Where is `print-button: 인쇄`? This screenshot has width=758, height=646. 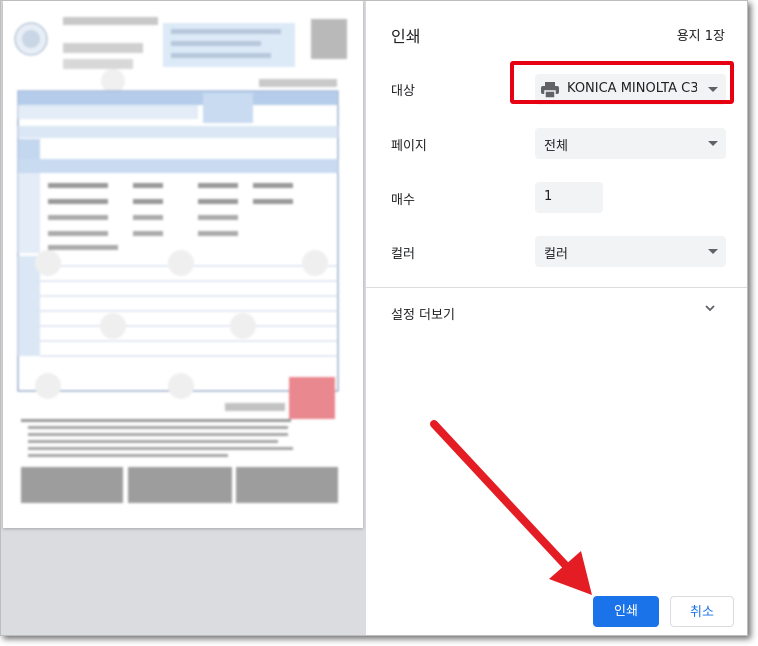 print-button: 인쇄 is located at coordinates (626, 611).